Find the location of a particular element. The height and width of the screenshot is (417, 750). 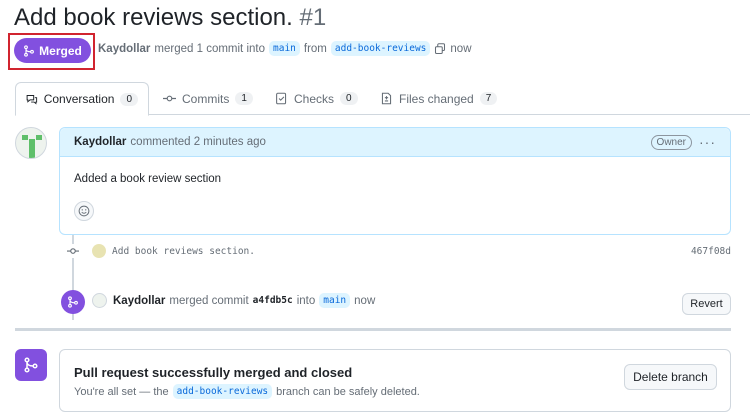

tab-conversation: Conversation 0 is located at coordinates (82, 99).